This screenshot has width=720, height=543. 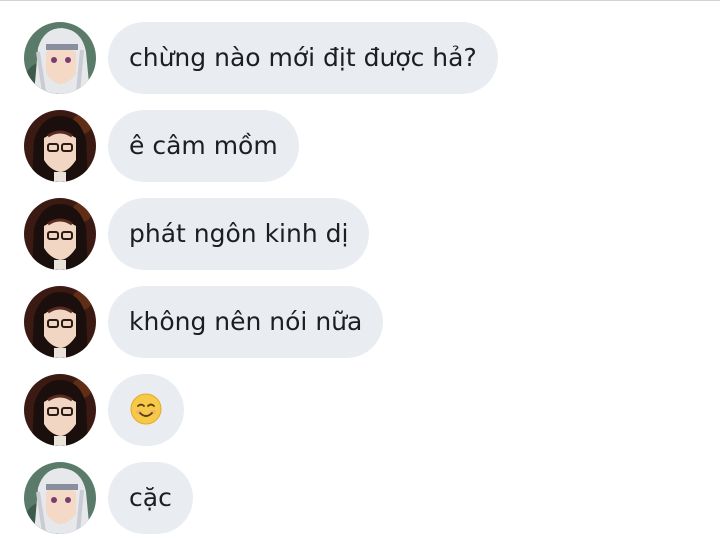 I want to click on message-row: cặc, so click(x=360, y=498).